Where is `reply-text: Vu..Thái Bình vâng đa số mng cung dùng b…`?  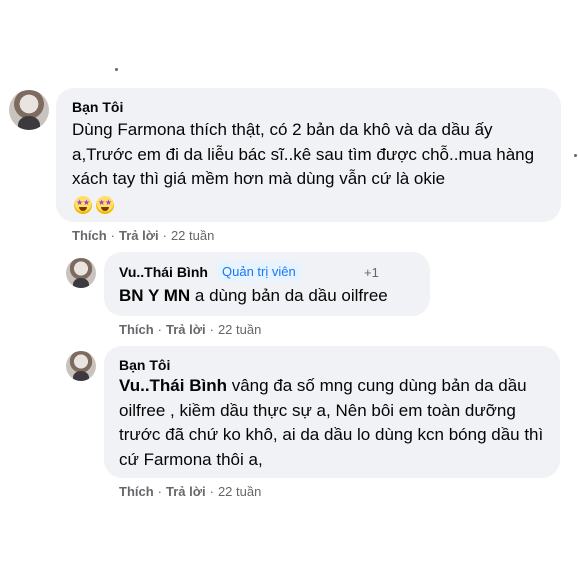
reply-text: Vu..Thái Bình vâng đa số mng cung dùng b… is located at coordinates (331, 423).